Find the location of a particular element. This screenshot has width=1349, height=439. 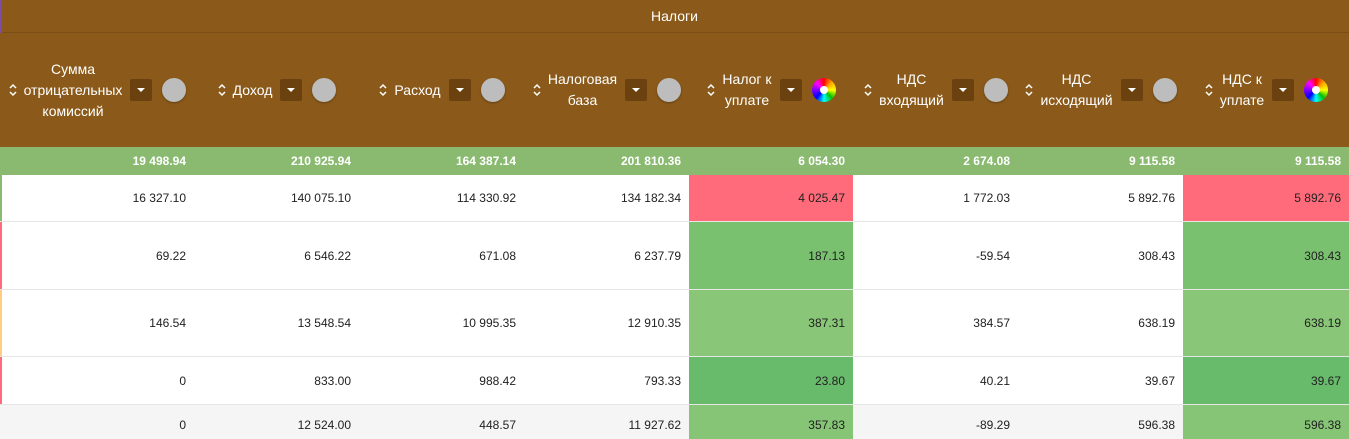

column-label: Расход is located at coordinates (417, 89).